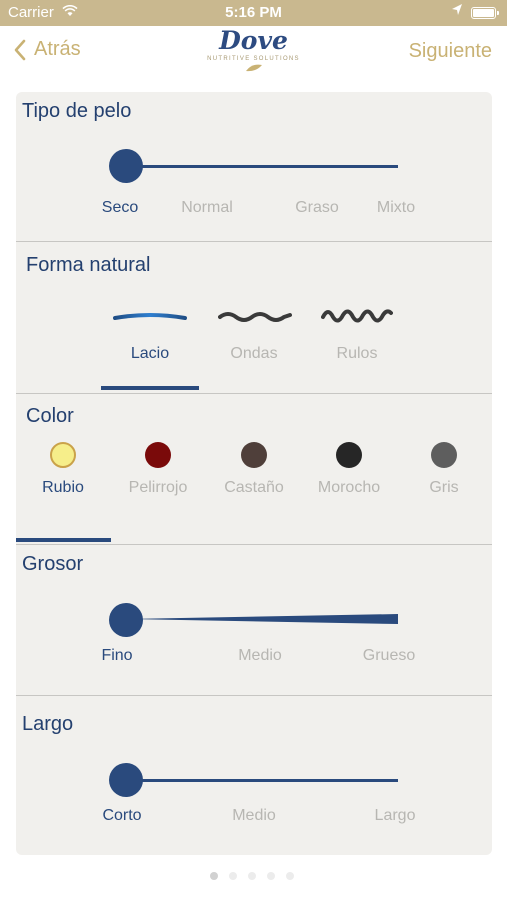  I want to click on tipo-pelo-slider-knob, so click(126, 166).